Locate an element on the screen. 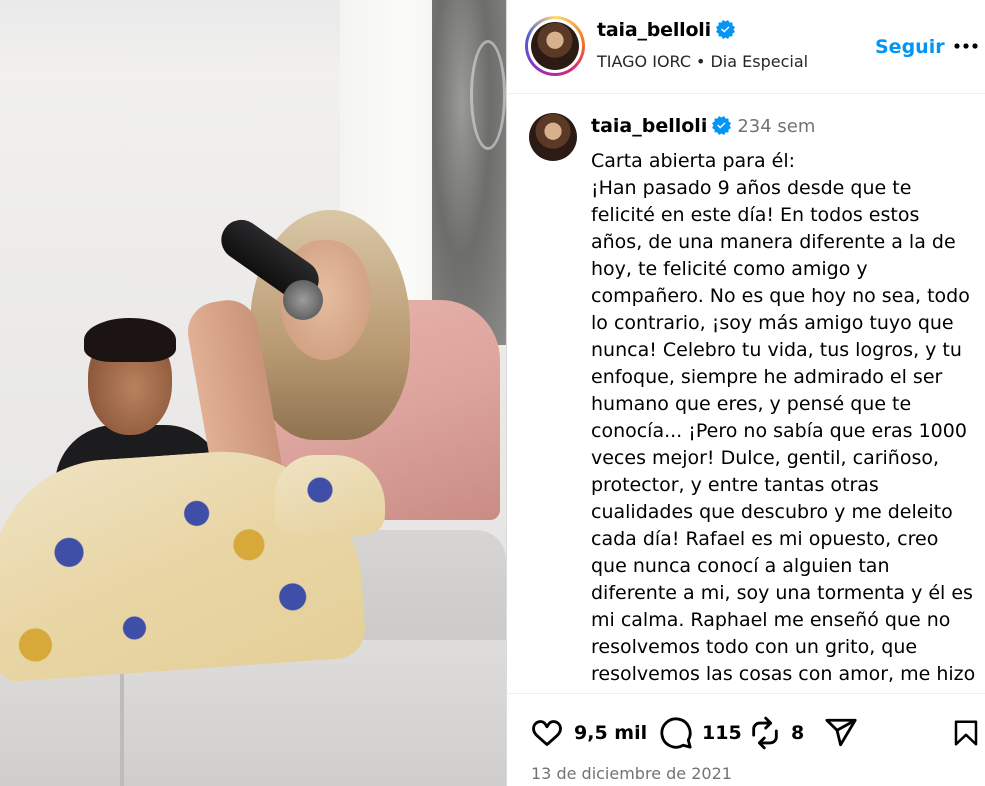 The image size is (985, 786). repost-count: 8 is located at coordinates (797, 733).